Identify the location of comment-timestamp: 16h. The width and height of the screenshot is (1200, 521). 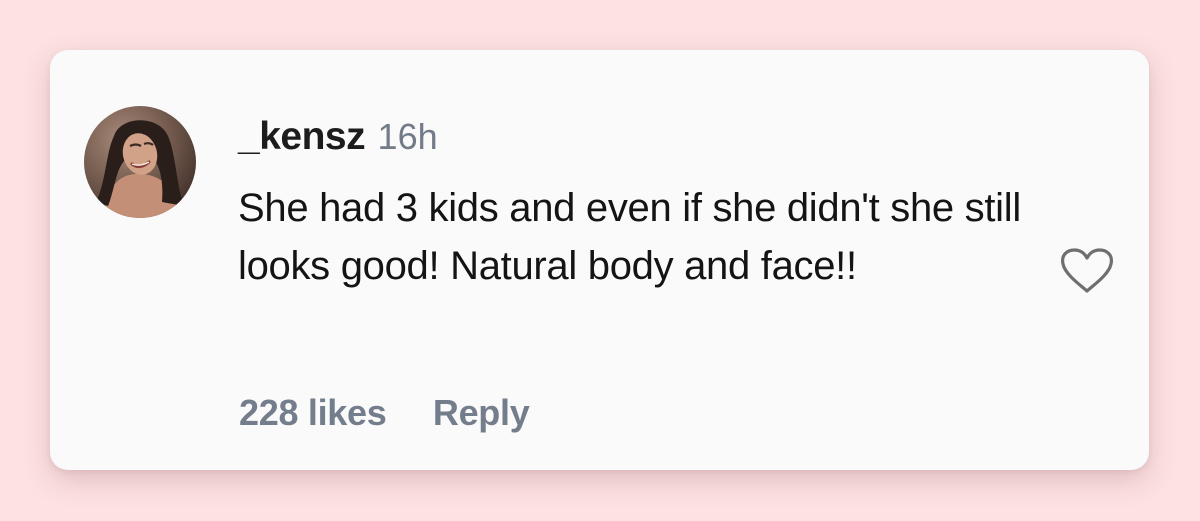
(407, 136).